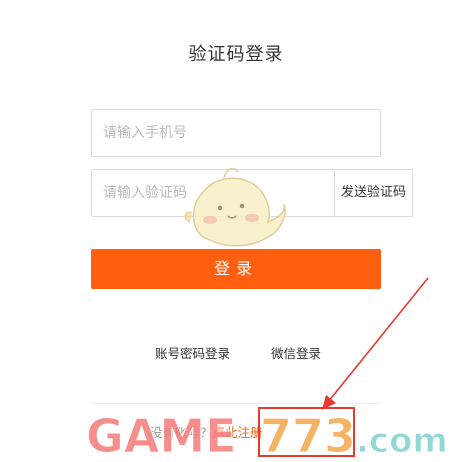 The height and width of the screenshot is (462, 472). Describe the element at coordinates (238, 432) in the screenshot. I see `register-link: 点此注册` at that location.